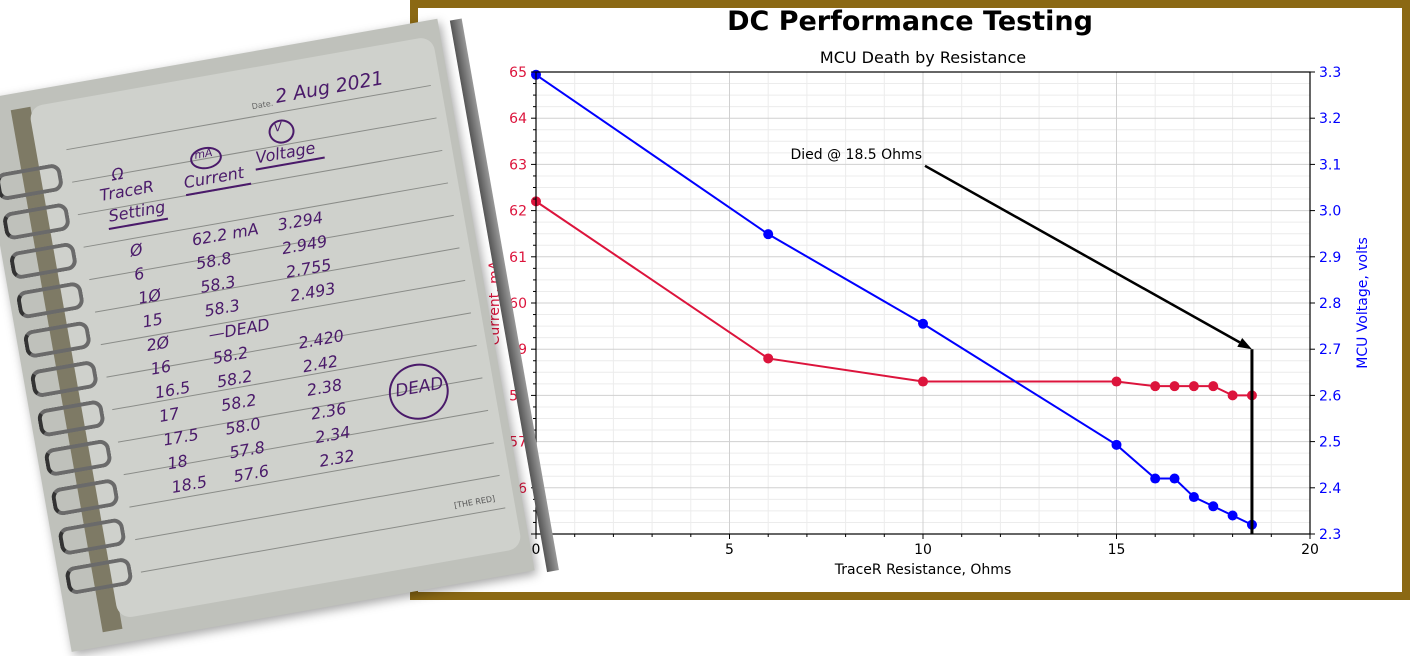 This screenshot has width=1420, height=656. Describe the element at coordinates (518, 258) in the screenshot. I see `y-left-tick-label: 61` at that location.